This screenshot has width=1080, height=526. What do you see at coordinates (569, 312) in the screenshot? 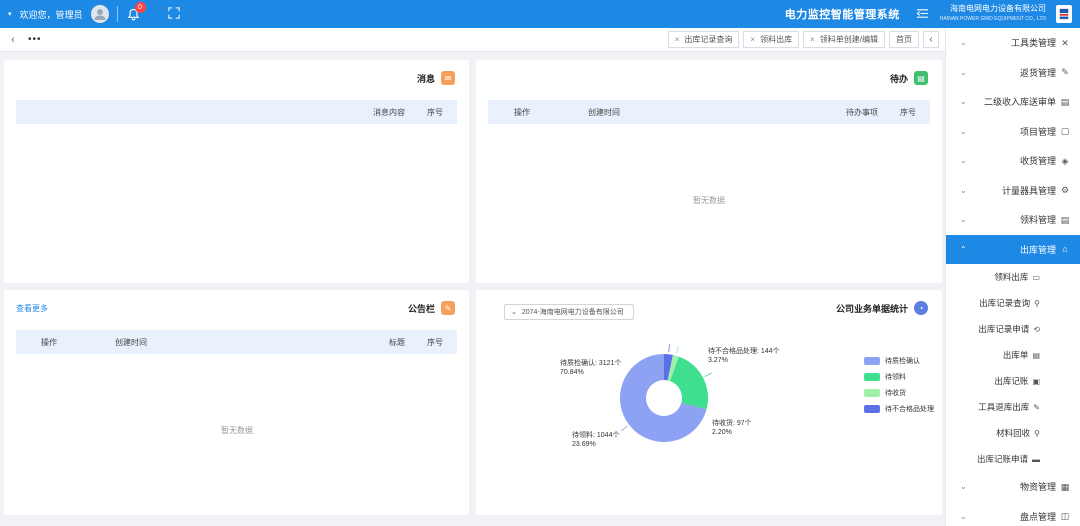
I see `company-select: ⌄ 2074-海南电网电力设备有限公司` at bounding box center [569, 312].